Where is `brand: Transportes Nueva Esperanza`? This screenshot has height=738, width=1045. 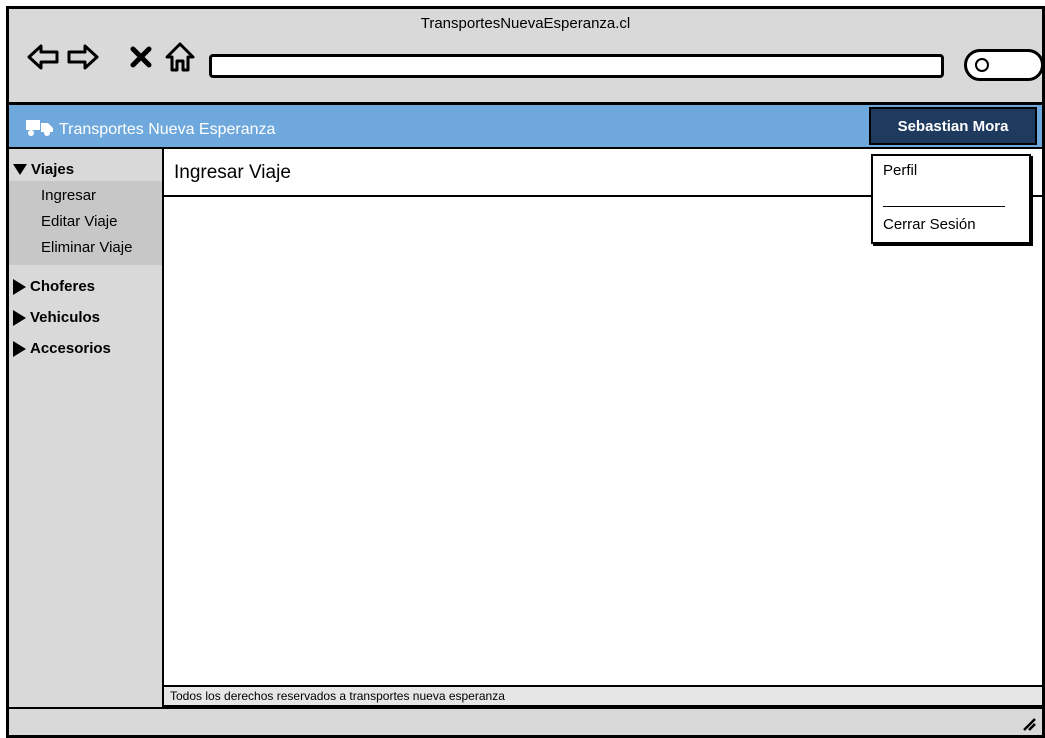
brand: Transportes Nueva Esperanza is located at coordinates (150, 129).